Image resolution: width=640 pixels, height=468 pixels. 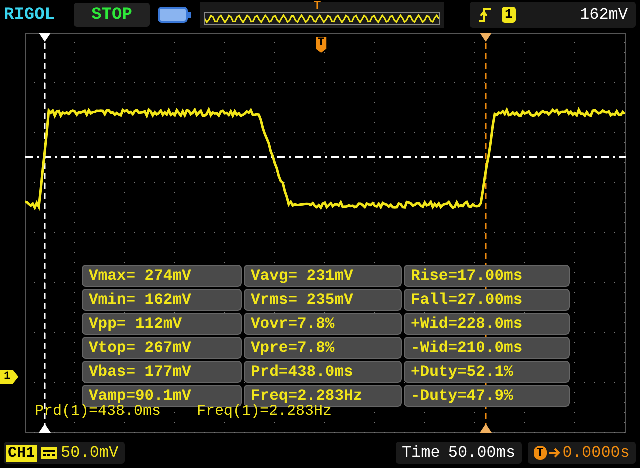 What do you see at coordinates (162, 372) in the screenshot?
I see `measurement-value: Vbas= 177mV` at bounding box center [162, 372].